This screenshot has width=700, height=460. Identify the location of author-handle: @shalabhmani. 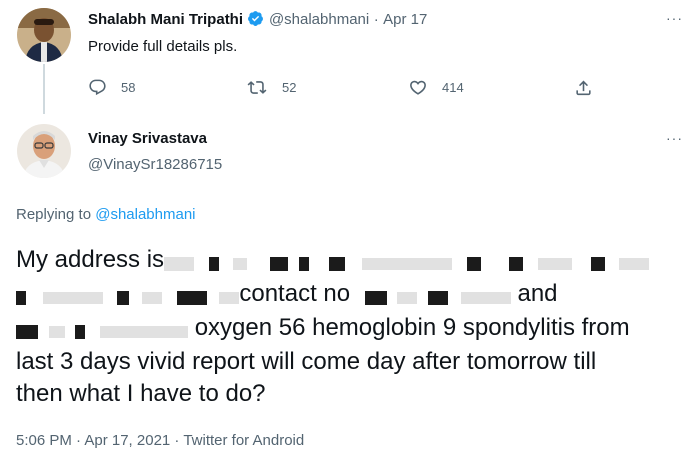
(319, 19).